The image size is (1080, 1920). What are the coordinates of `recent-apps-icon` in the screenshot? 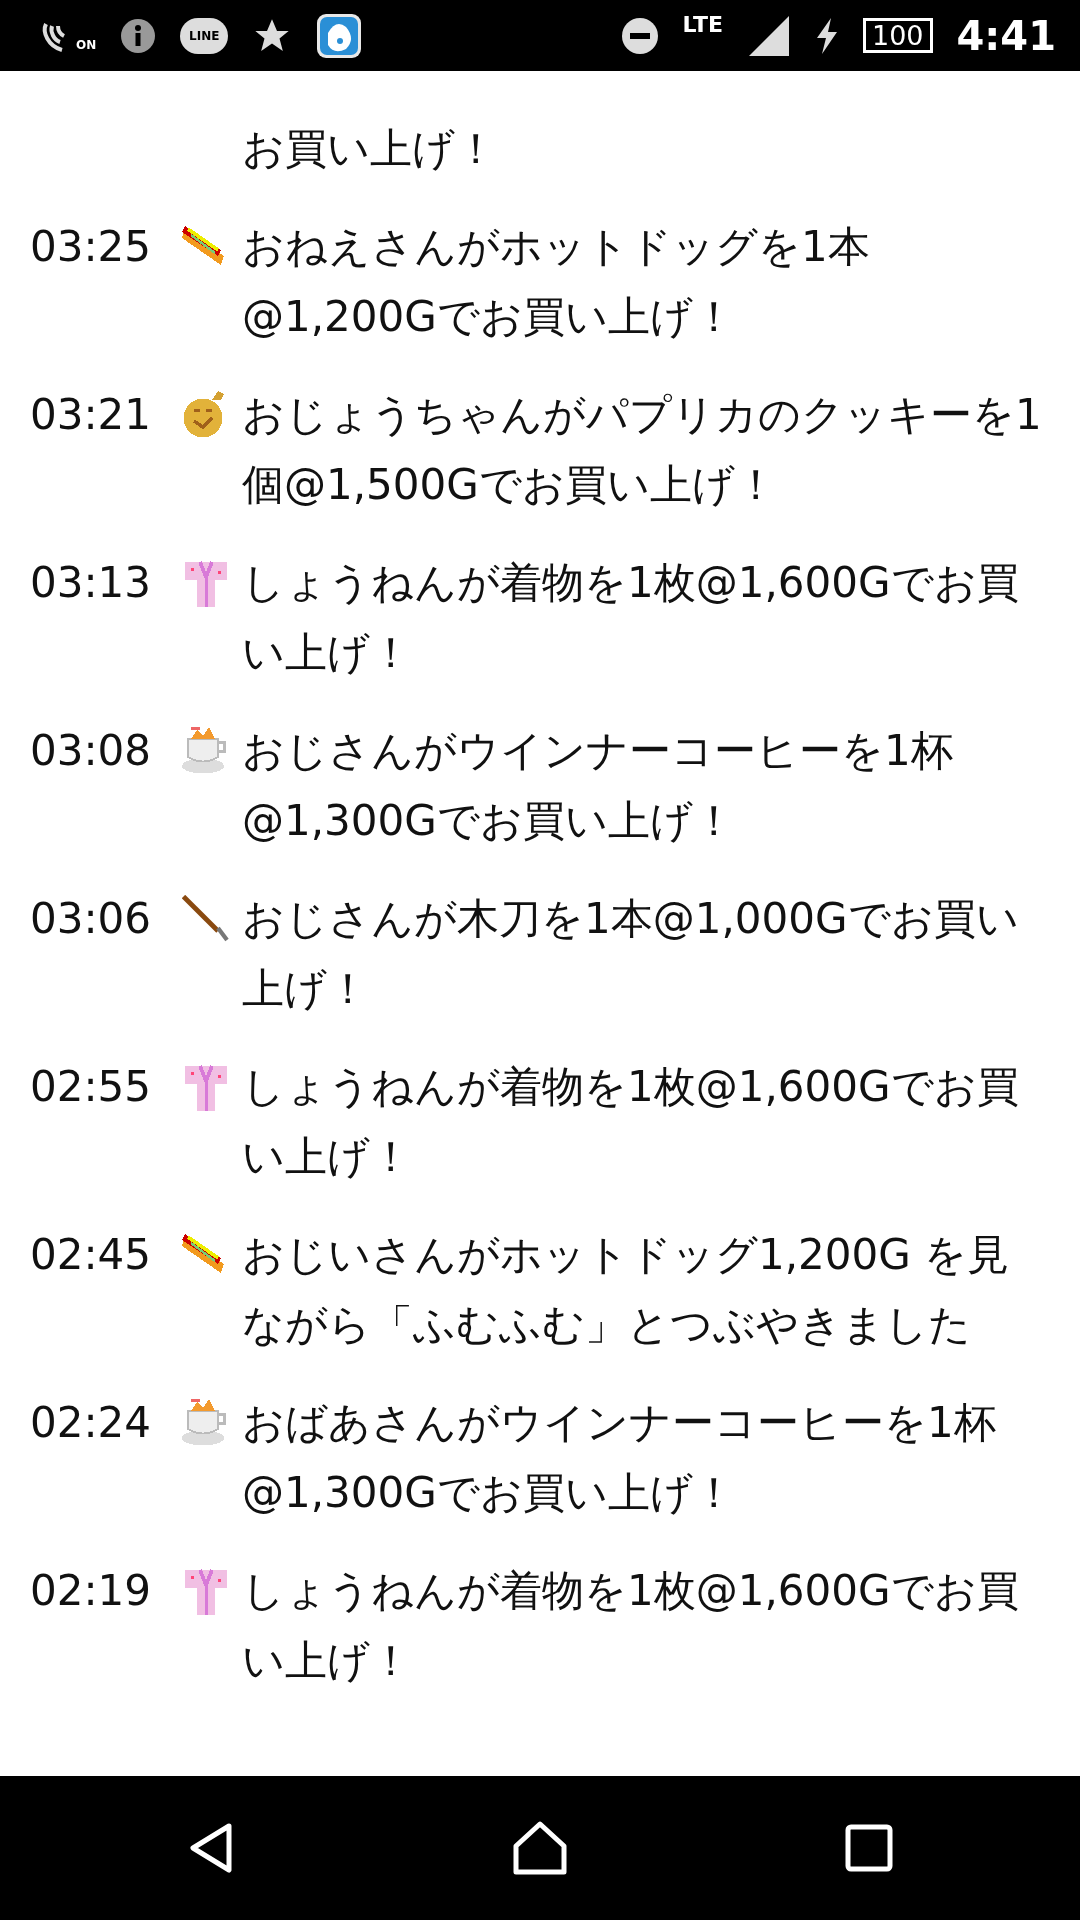 It's located at (869, 1848).